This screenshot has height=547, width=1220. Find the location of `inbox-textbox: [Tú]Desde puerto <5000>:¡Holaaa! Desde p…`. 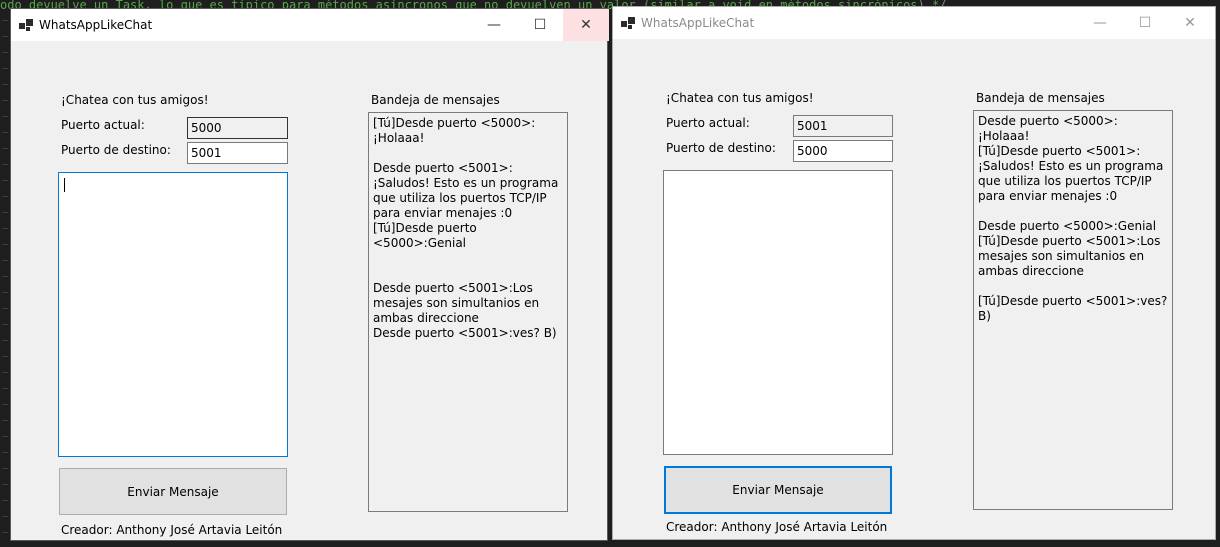

inbox-textbox: [Tú]Desde puerto <5000>:¡Holaaa! Desde p… is located at coordinates (468, 312).